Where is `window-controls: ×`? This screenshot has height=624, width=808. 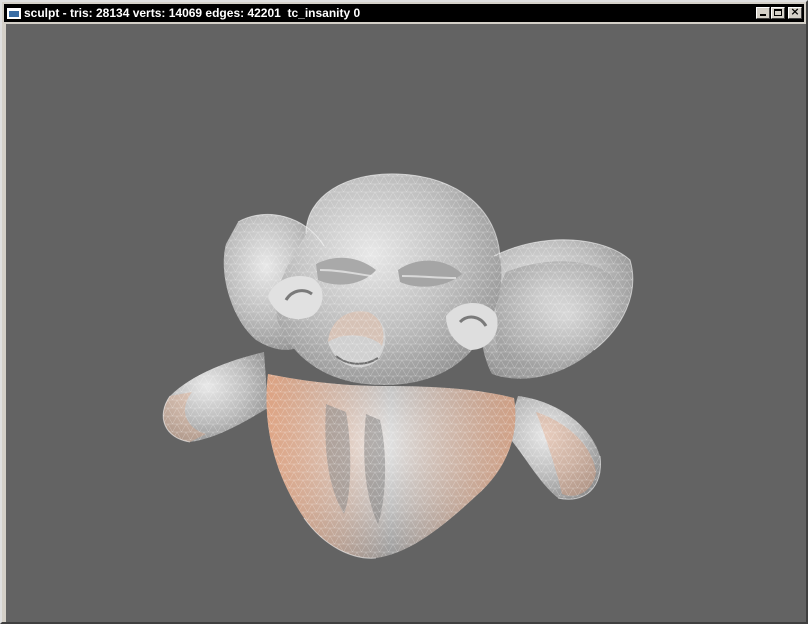
window-controls: × is located at coordinates (778, 12).